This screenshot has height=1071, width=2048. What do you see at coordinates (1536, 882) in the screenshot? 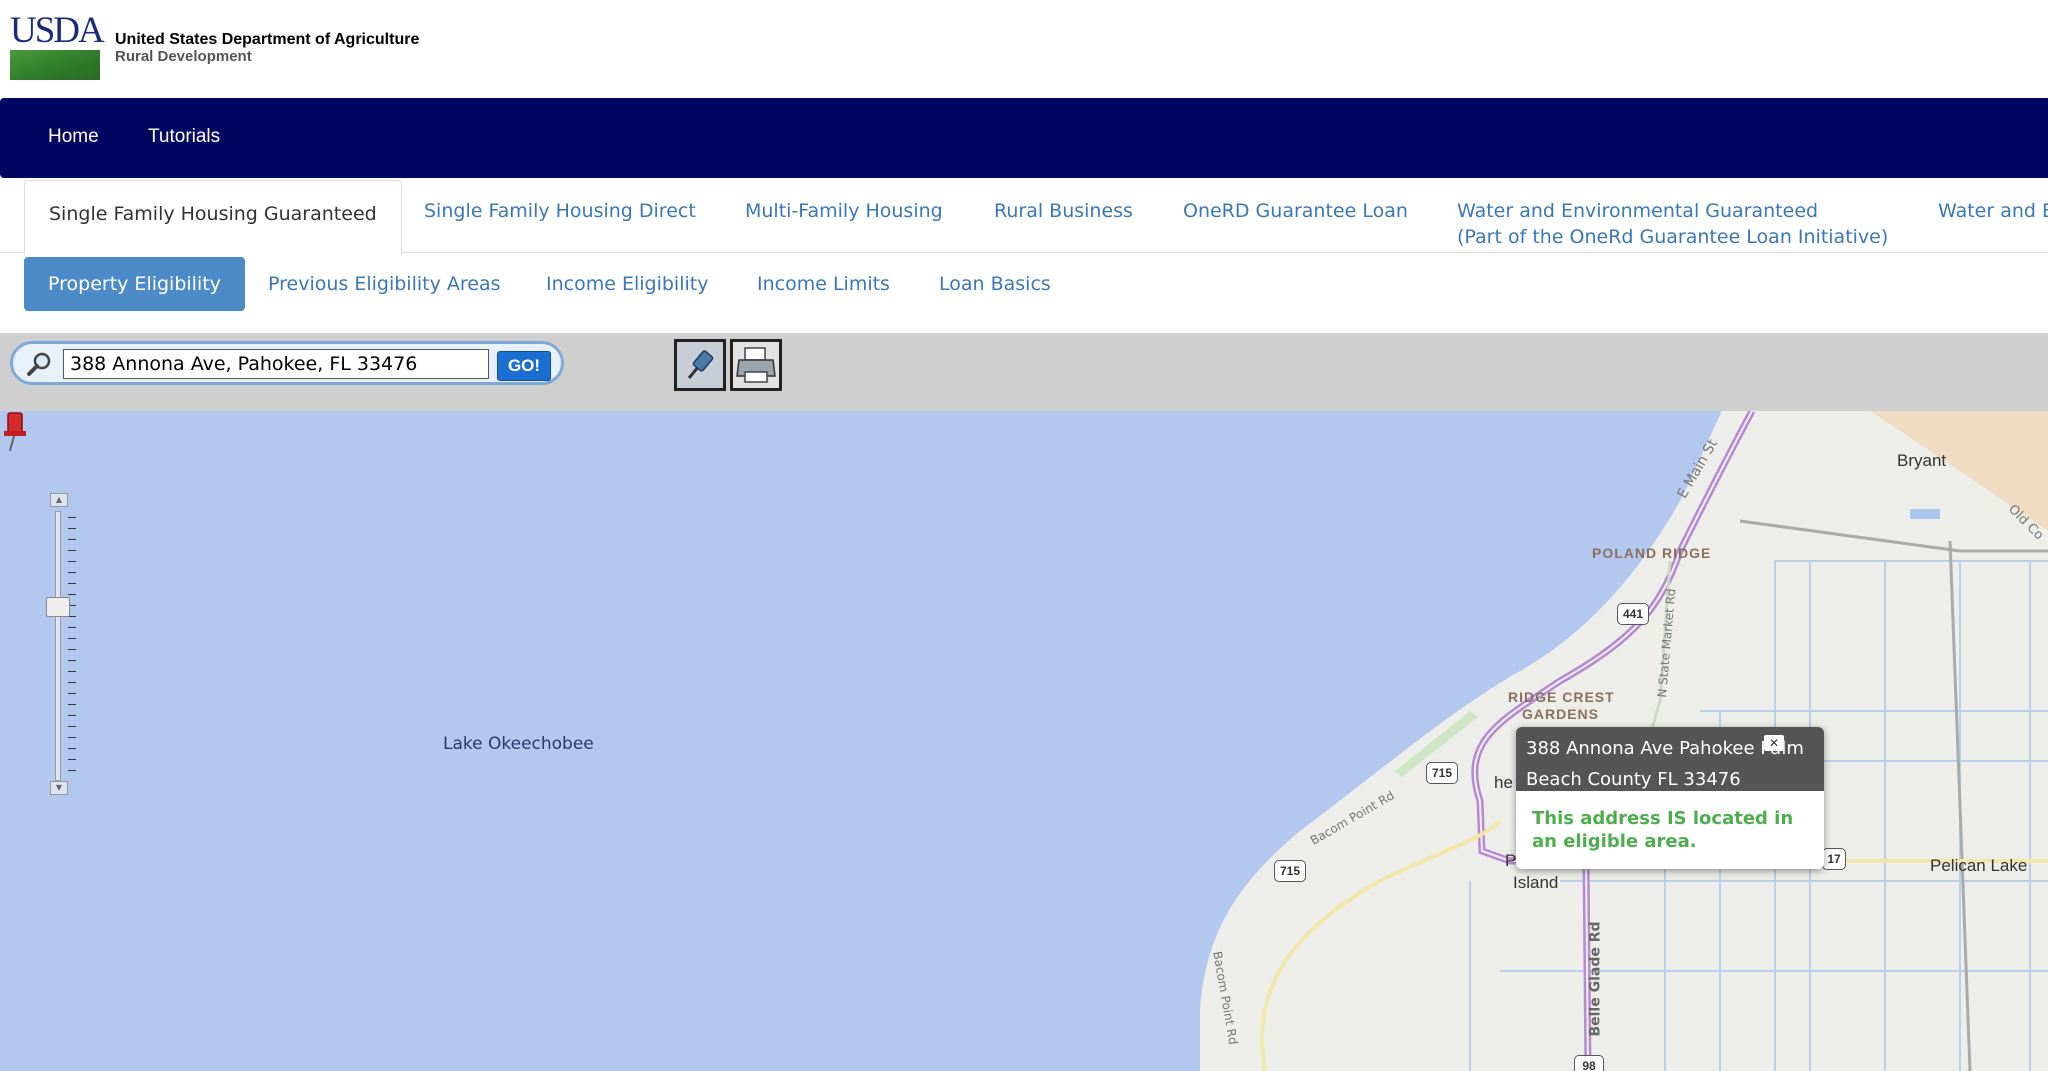
I see `place-island: Island` at bounding box center [1536, 882].